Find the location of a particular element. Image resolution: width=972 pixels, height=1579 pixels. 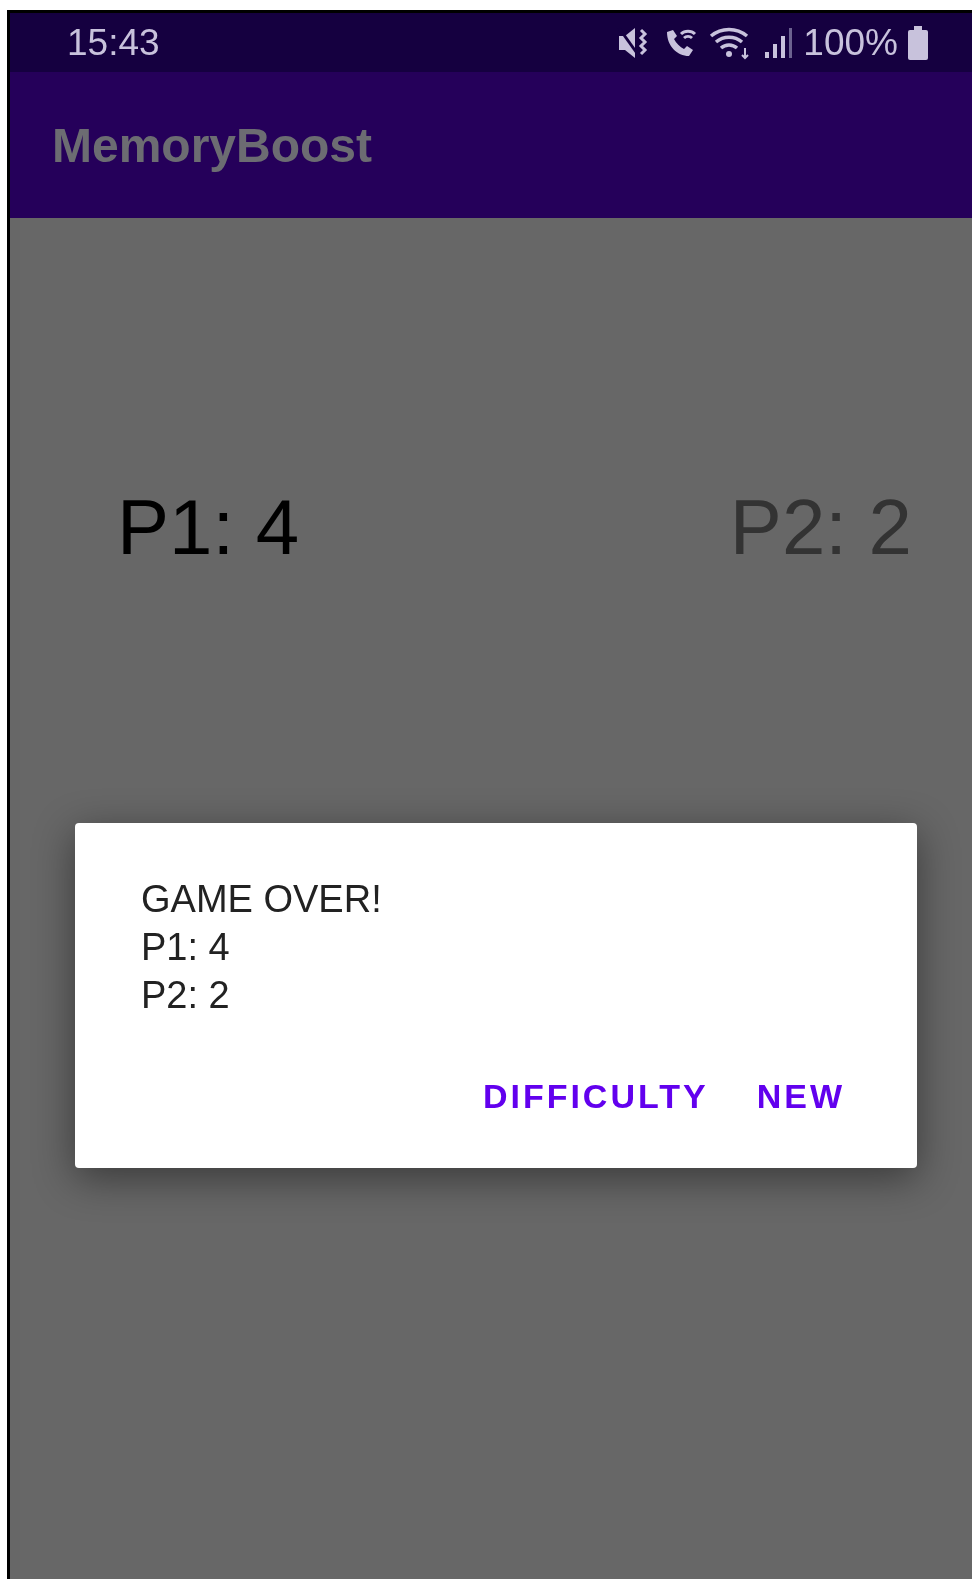

dialog-message-line: GAME OVER! is located at coordinates (262, 899).